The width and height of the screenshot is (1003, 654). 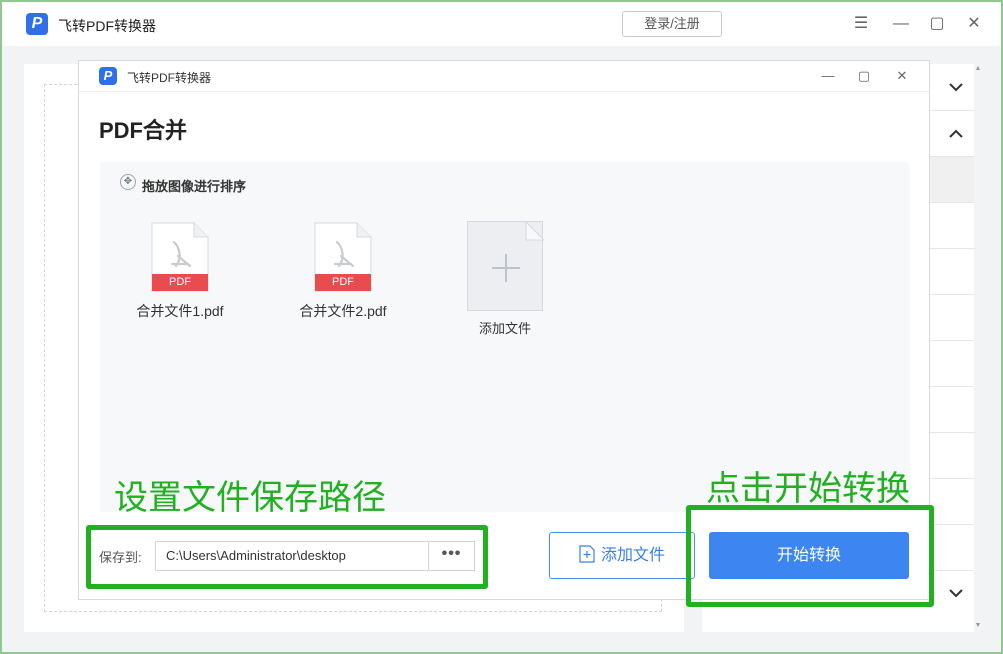 What do you see at coordinates (504, 91) in the screenshot?
I see `dialog-divider` at bounding box center [504, 91].